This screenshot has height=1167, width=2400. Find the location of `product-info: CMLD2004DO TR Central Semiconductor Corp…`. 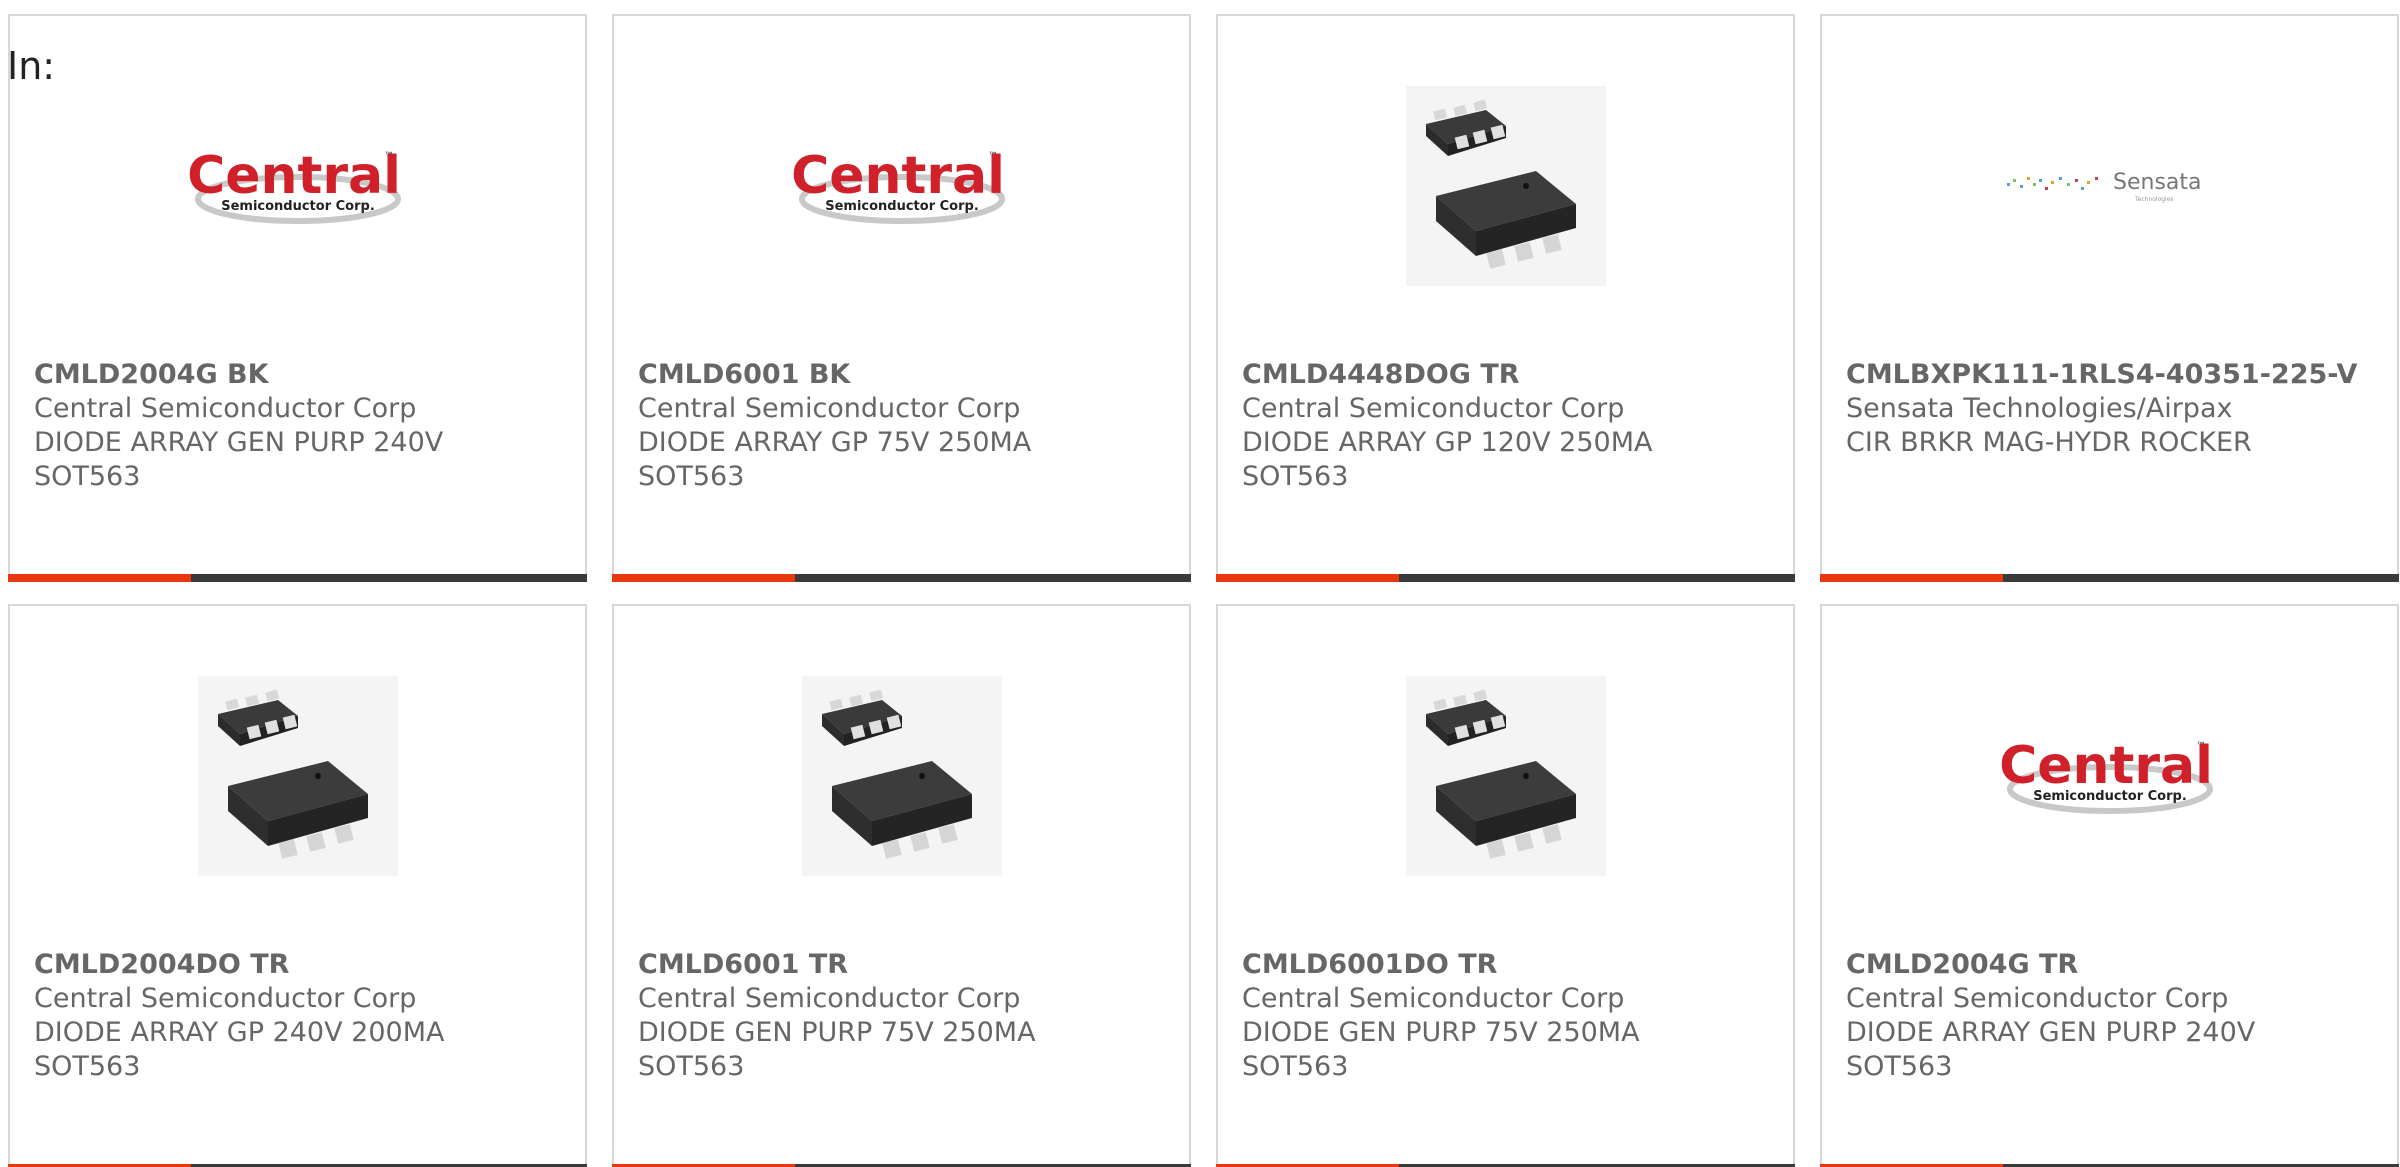

product-info: CMLD2004DO TR Central Semiconductor Corp… is located at coordinates (304, 1016).